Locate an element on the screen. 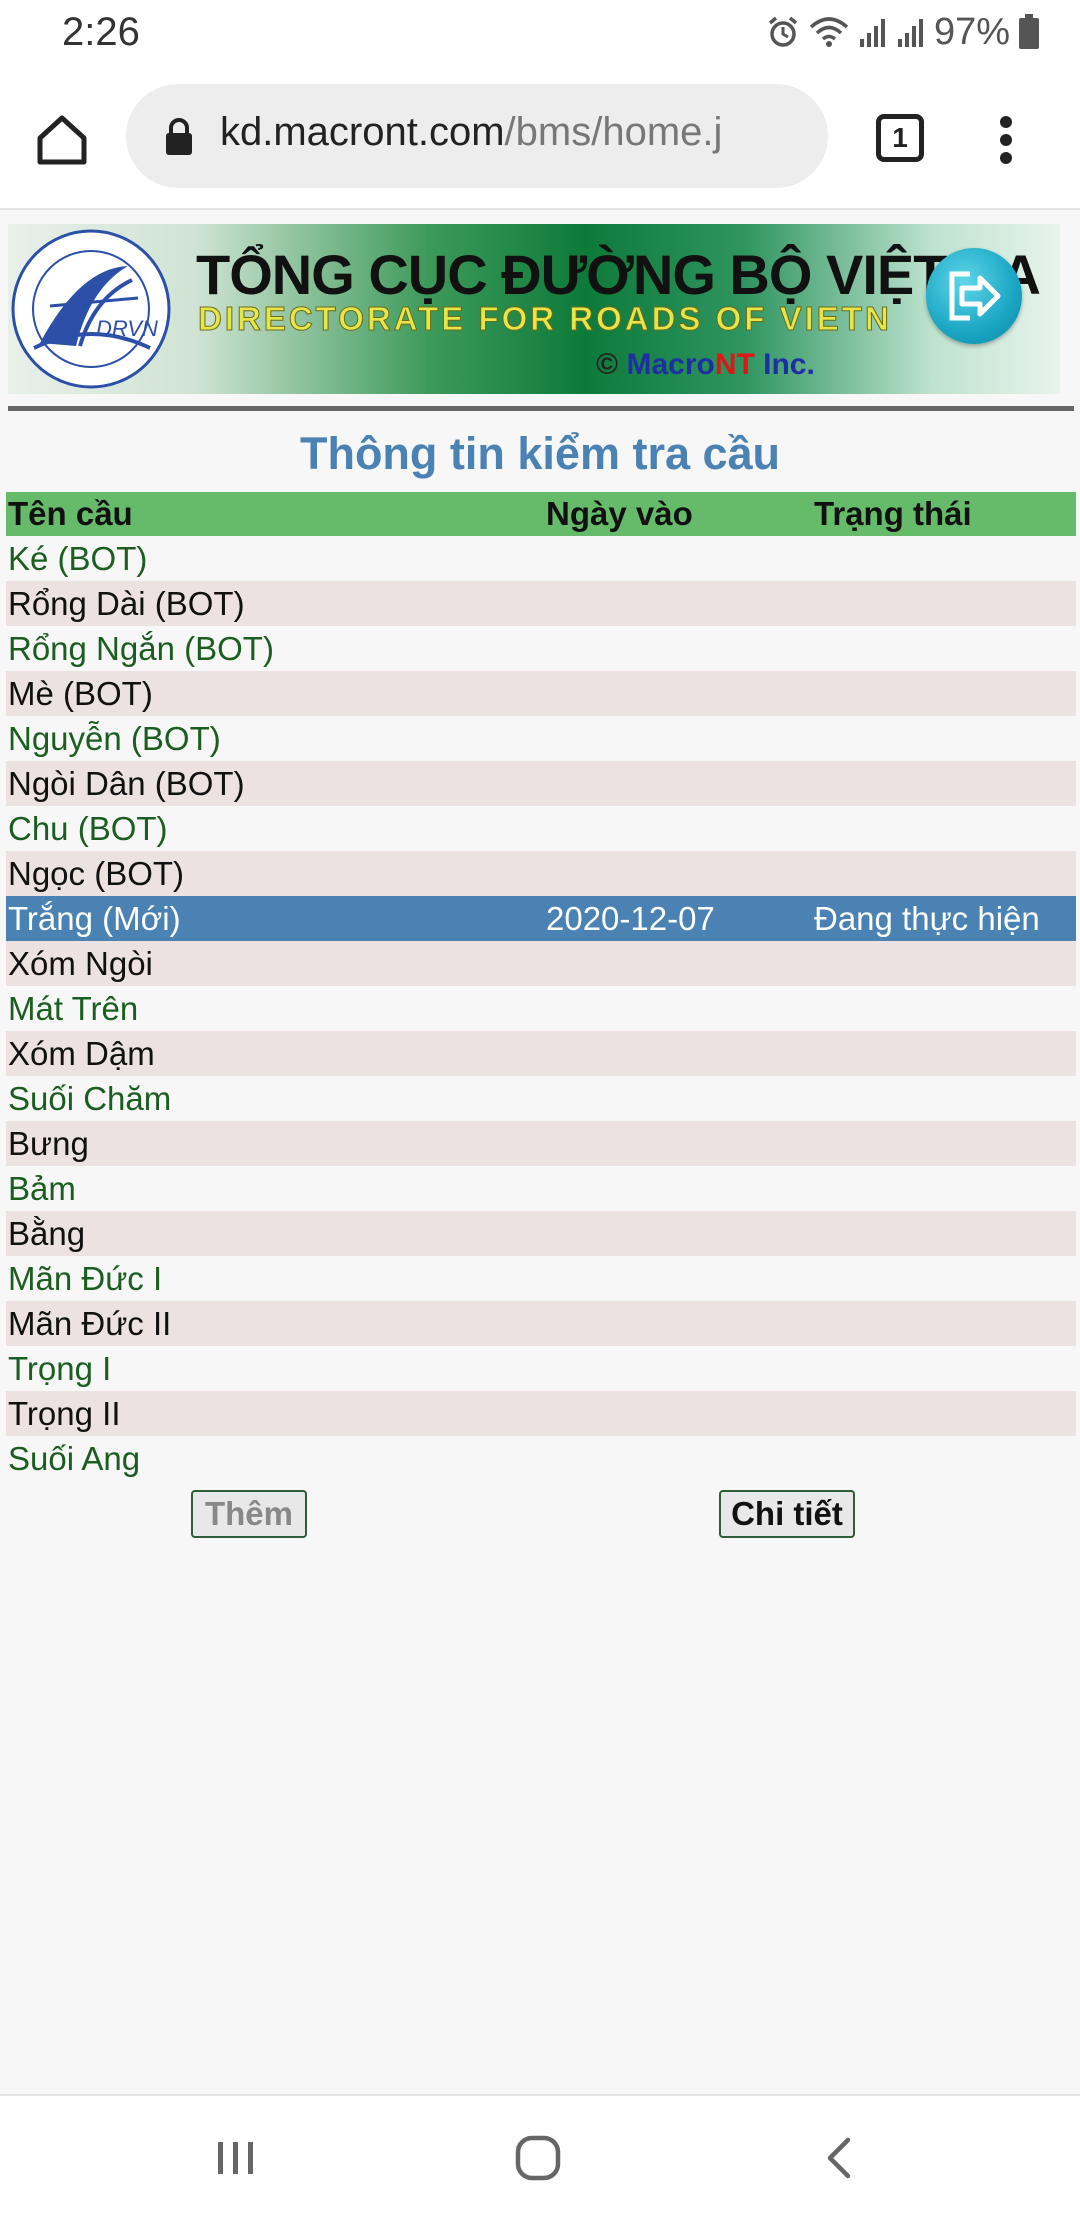 The height and width of the screenshot is (2222, 1080). table-row: Trọng I is located at coordinates (541, 1368).